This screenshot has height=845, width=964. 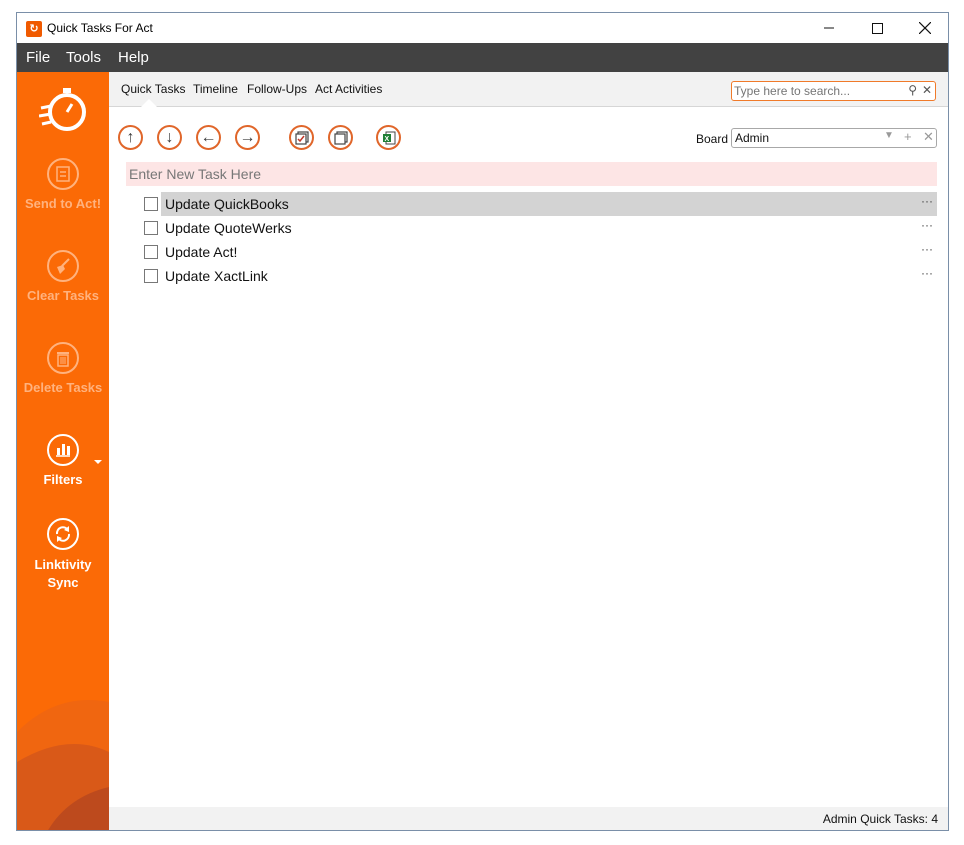 I want to click on arrow-down-icon: ↓, so click(x=169, y=137).